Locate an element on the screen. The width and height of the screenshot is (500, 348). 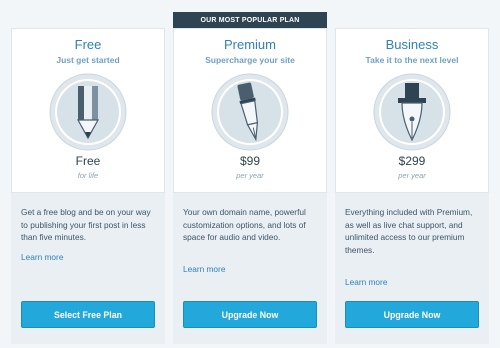
most-popular-banner: OUR MOST POPULAR PLAN is located at coordinates (250, 20).